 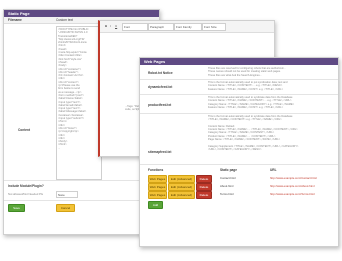 I want to click on static-page-name: About.html, so click(x=227, y=186).